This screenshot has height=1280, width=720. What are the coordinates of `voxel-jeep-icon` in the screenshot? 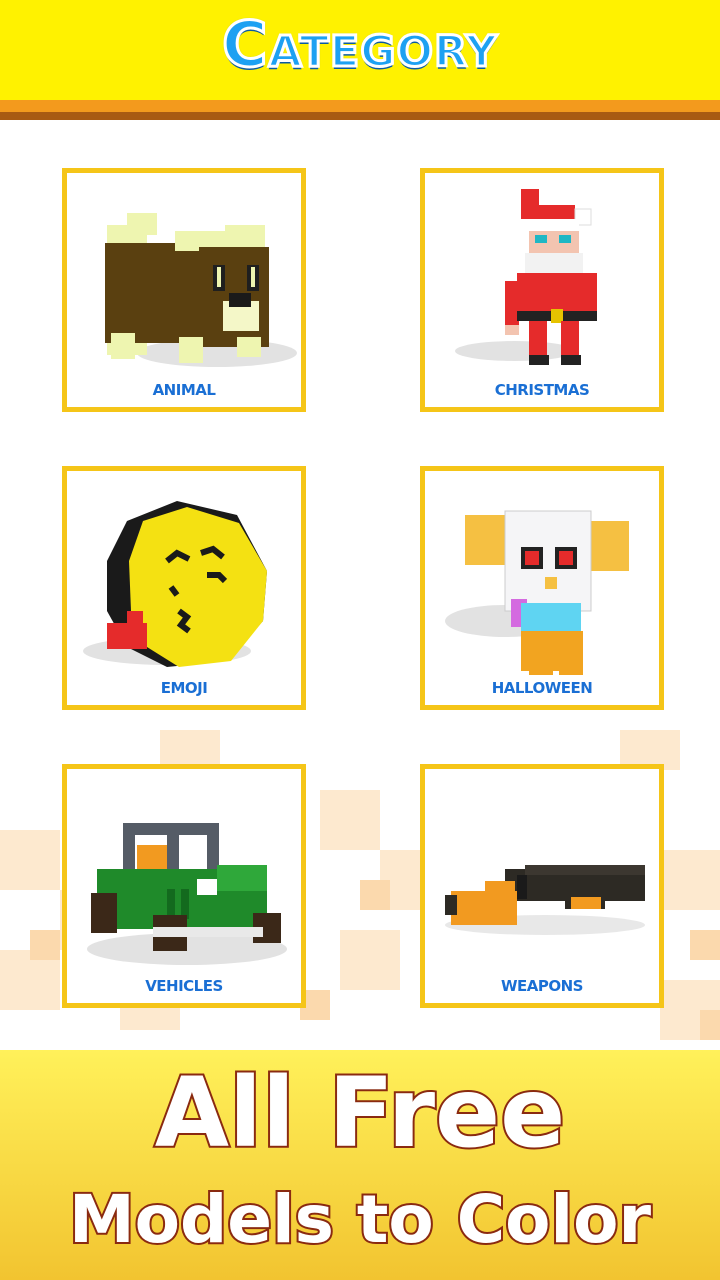 It's located at (187, 894).